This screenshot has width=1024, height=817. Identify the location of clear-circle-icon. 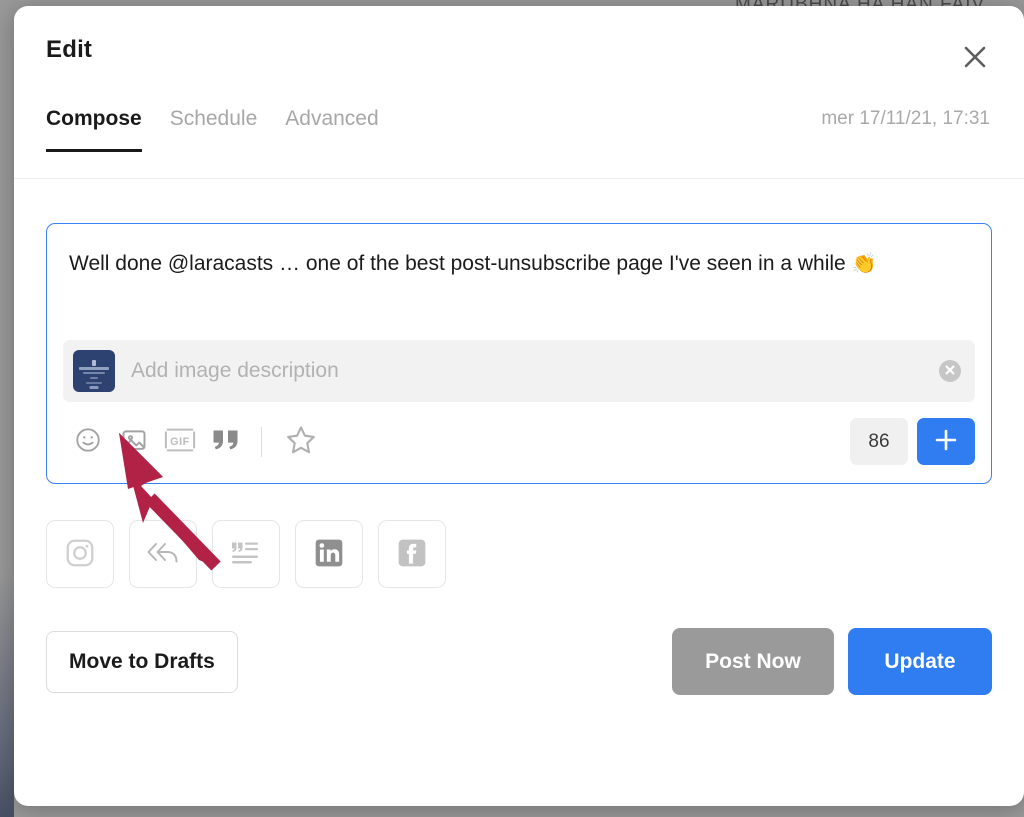
(950, 371).